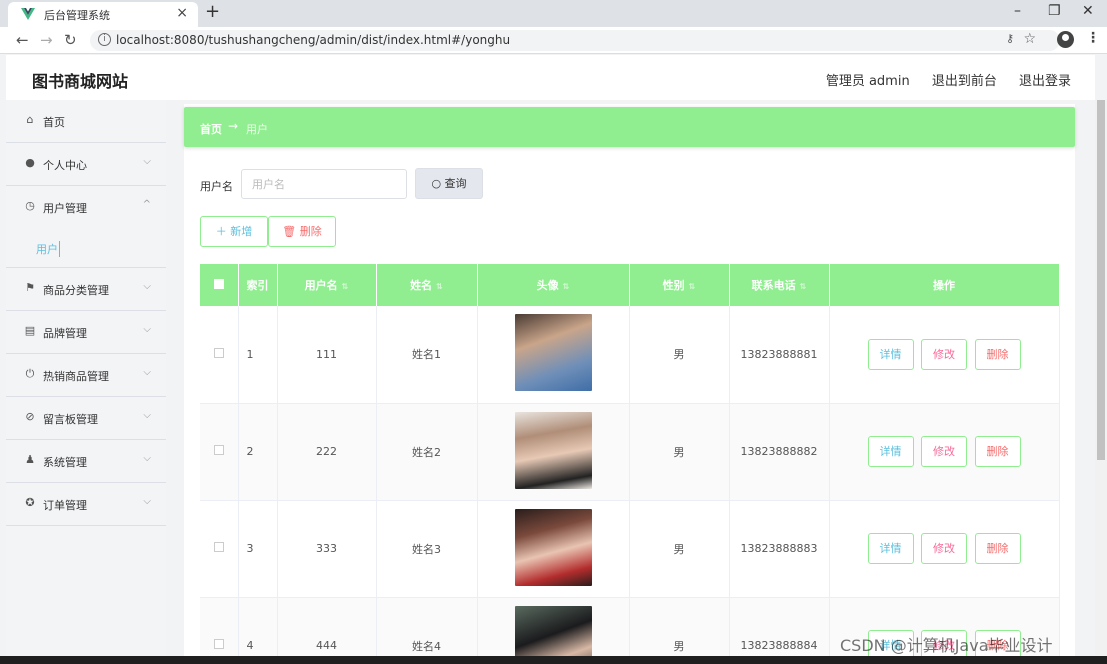 This screenshot has height=664, width=1107. I want to click on window-close-icon: ✕, so click(1088, 11).